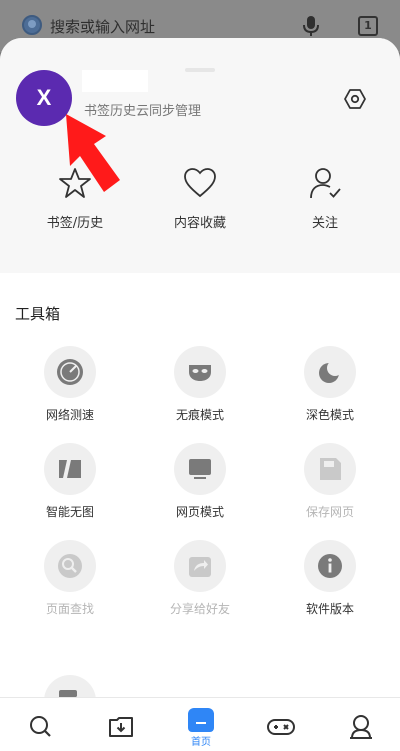 This screenshot has width=400, height=751. I want to click on moon-icon, so click(331, 371).